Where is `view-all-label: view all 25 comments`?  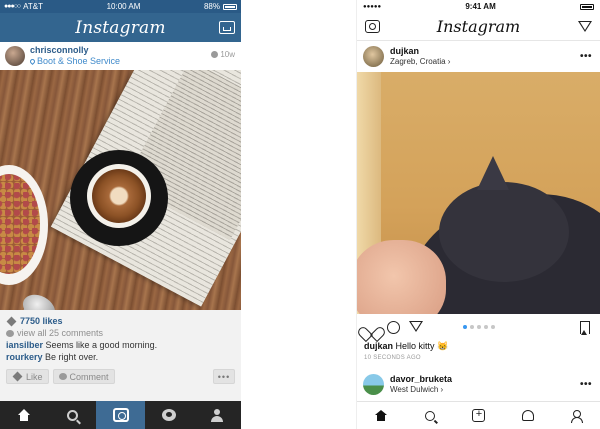 view-all-label: view all 25 comments is located at coordinates (60, 333).